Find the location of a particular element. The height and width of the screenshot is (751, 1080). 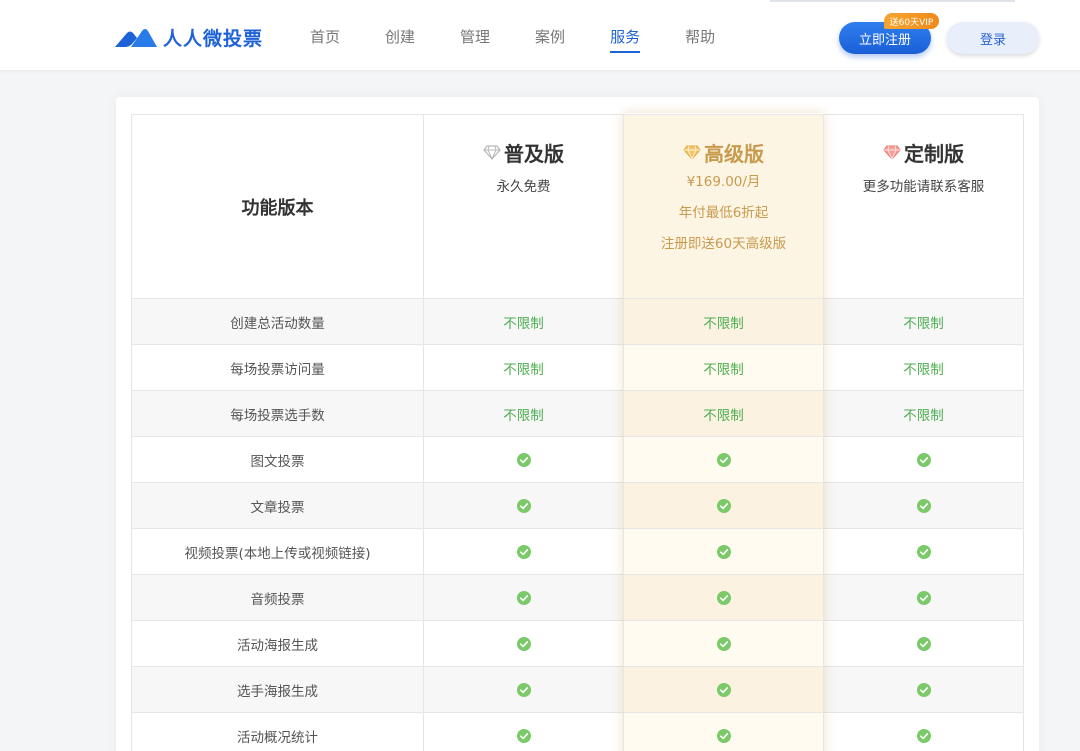

vip-badge: 送60天VIP is located at coordinates (911, 21).